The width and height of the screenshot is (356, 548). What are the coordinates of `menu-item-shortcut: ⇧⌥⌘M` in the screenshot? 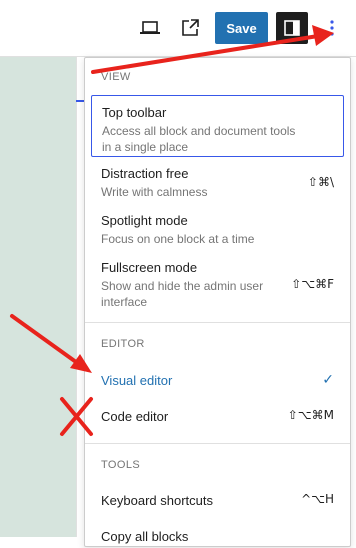 It's located at (310, 415).